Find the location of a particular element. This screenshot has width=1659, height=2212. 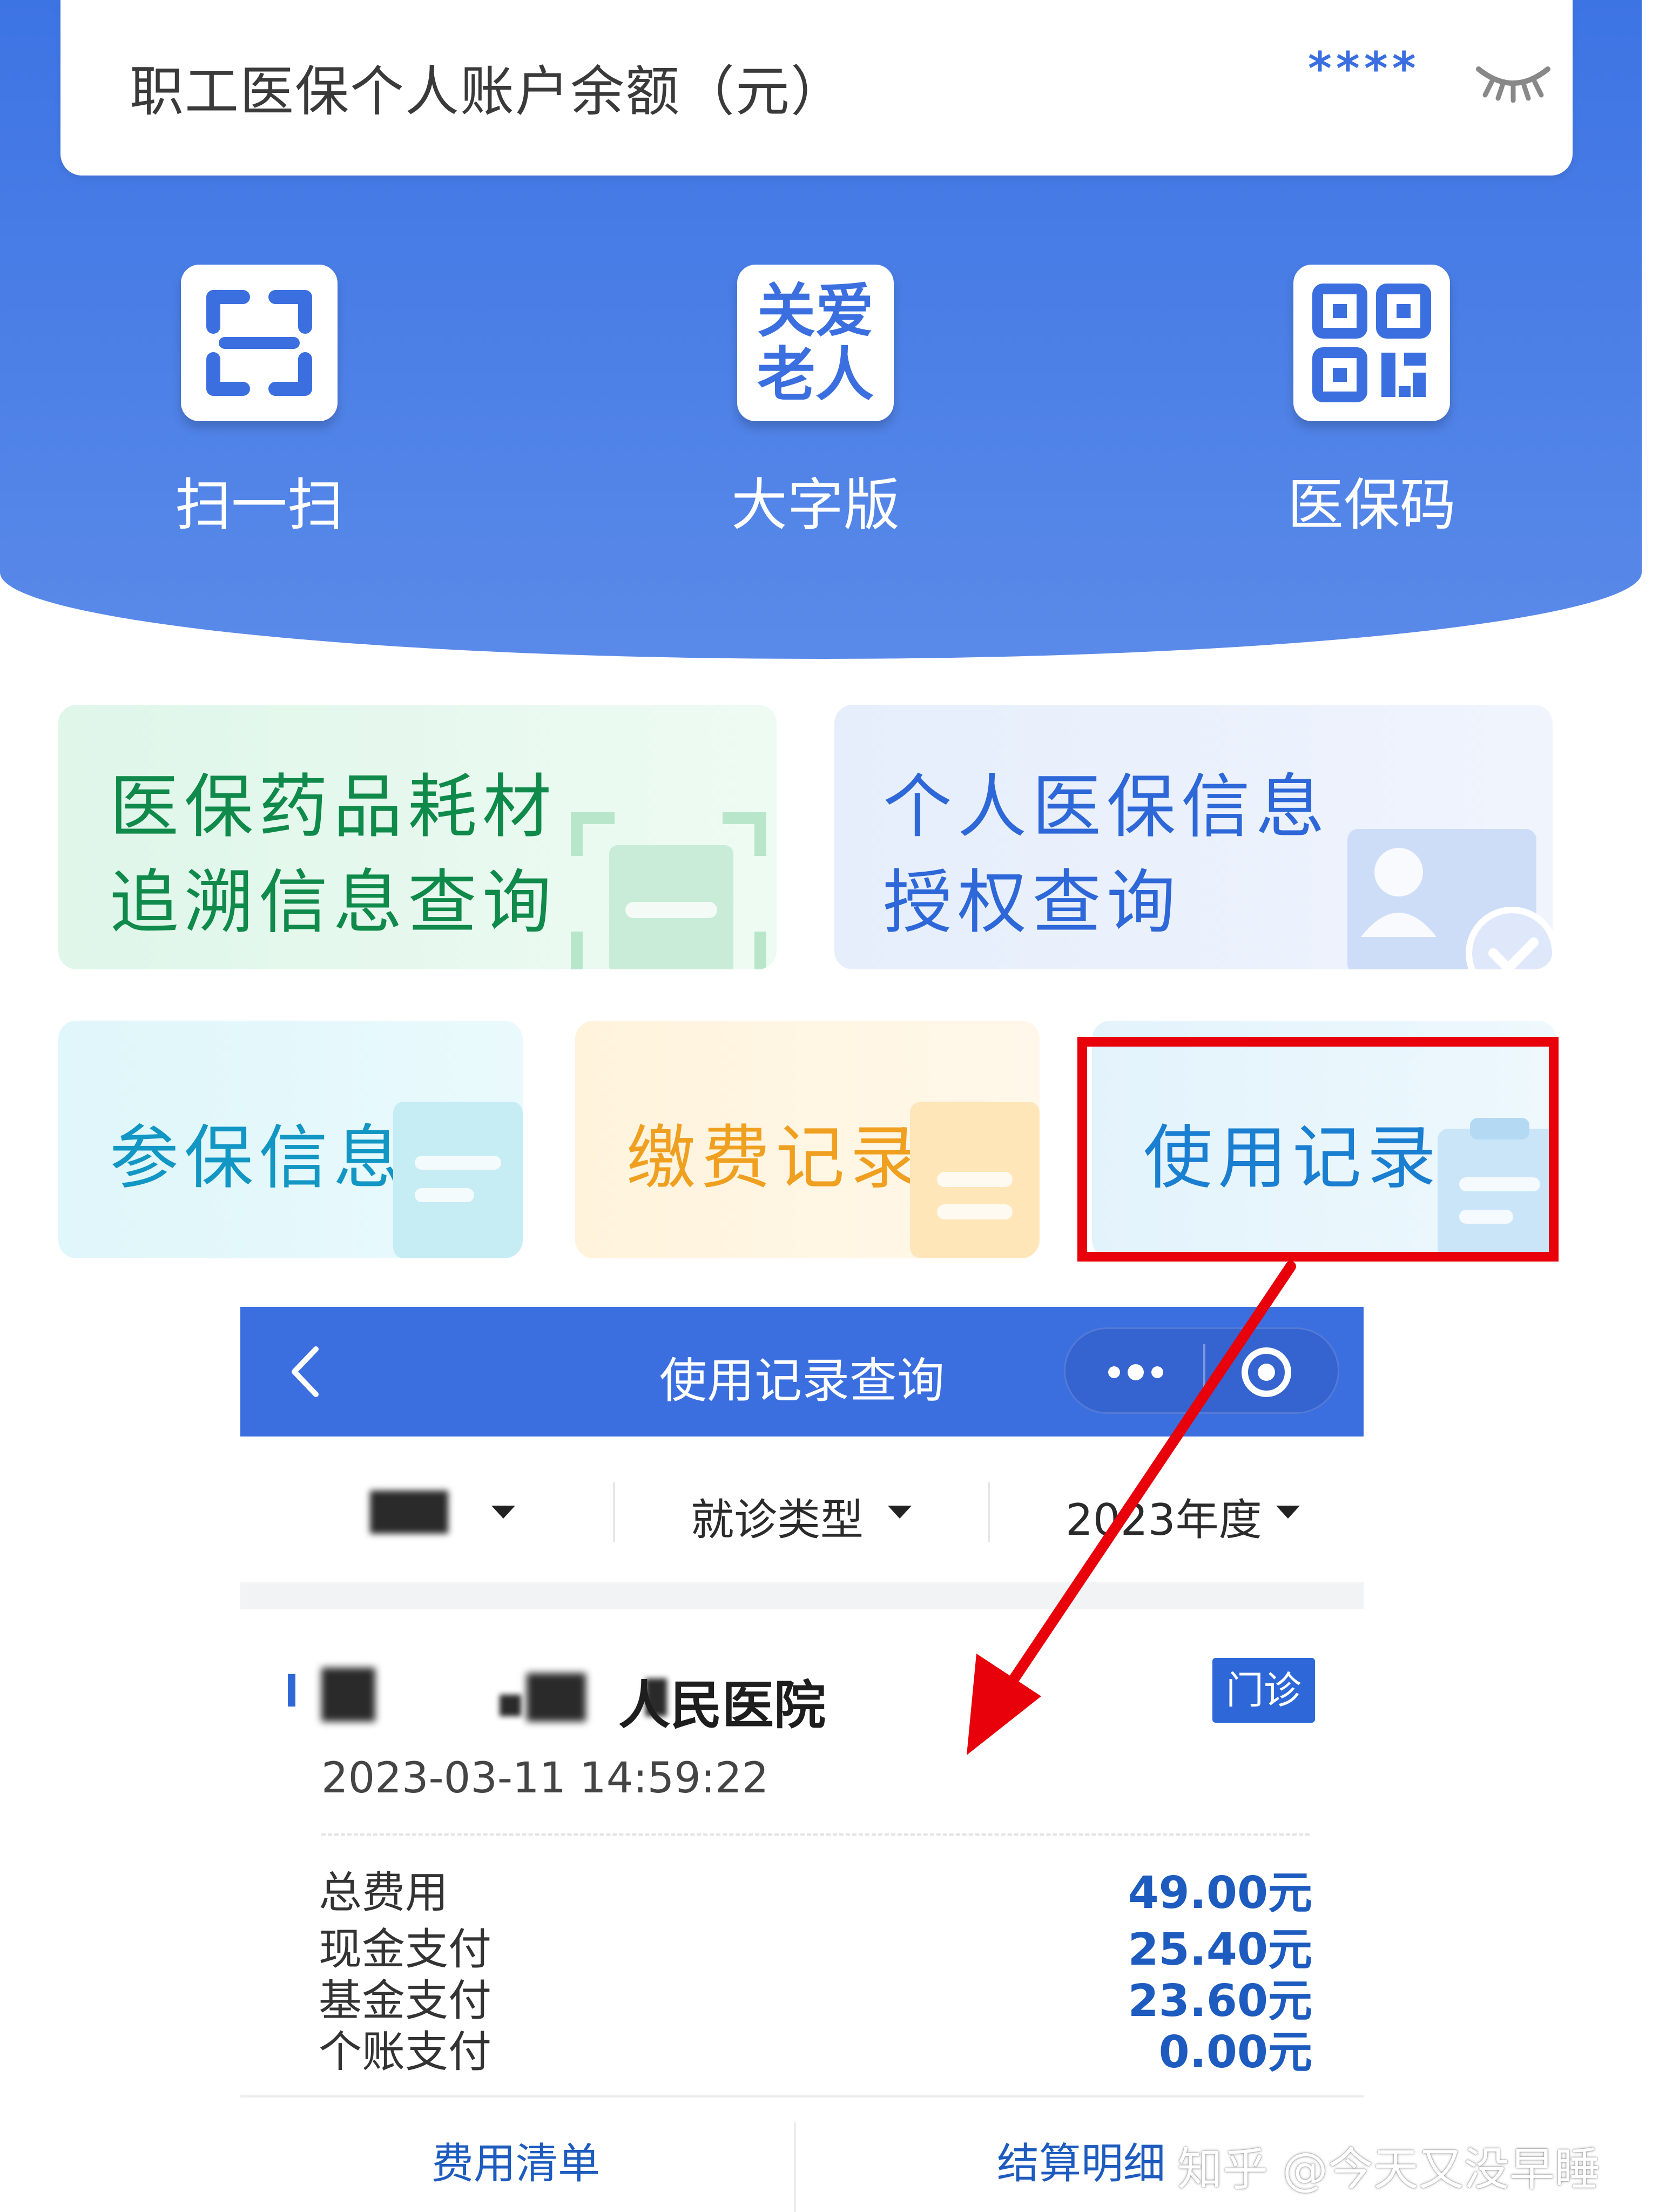

eye-closed-icon is located at coordinates (1513, 81).